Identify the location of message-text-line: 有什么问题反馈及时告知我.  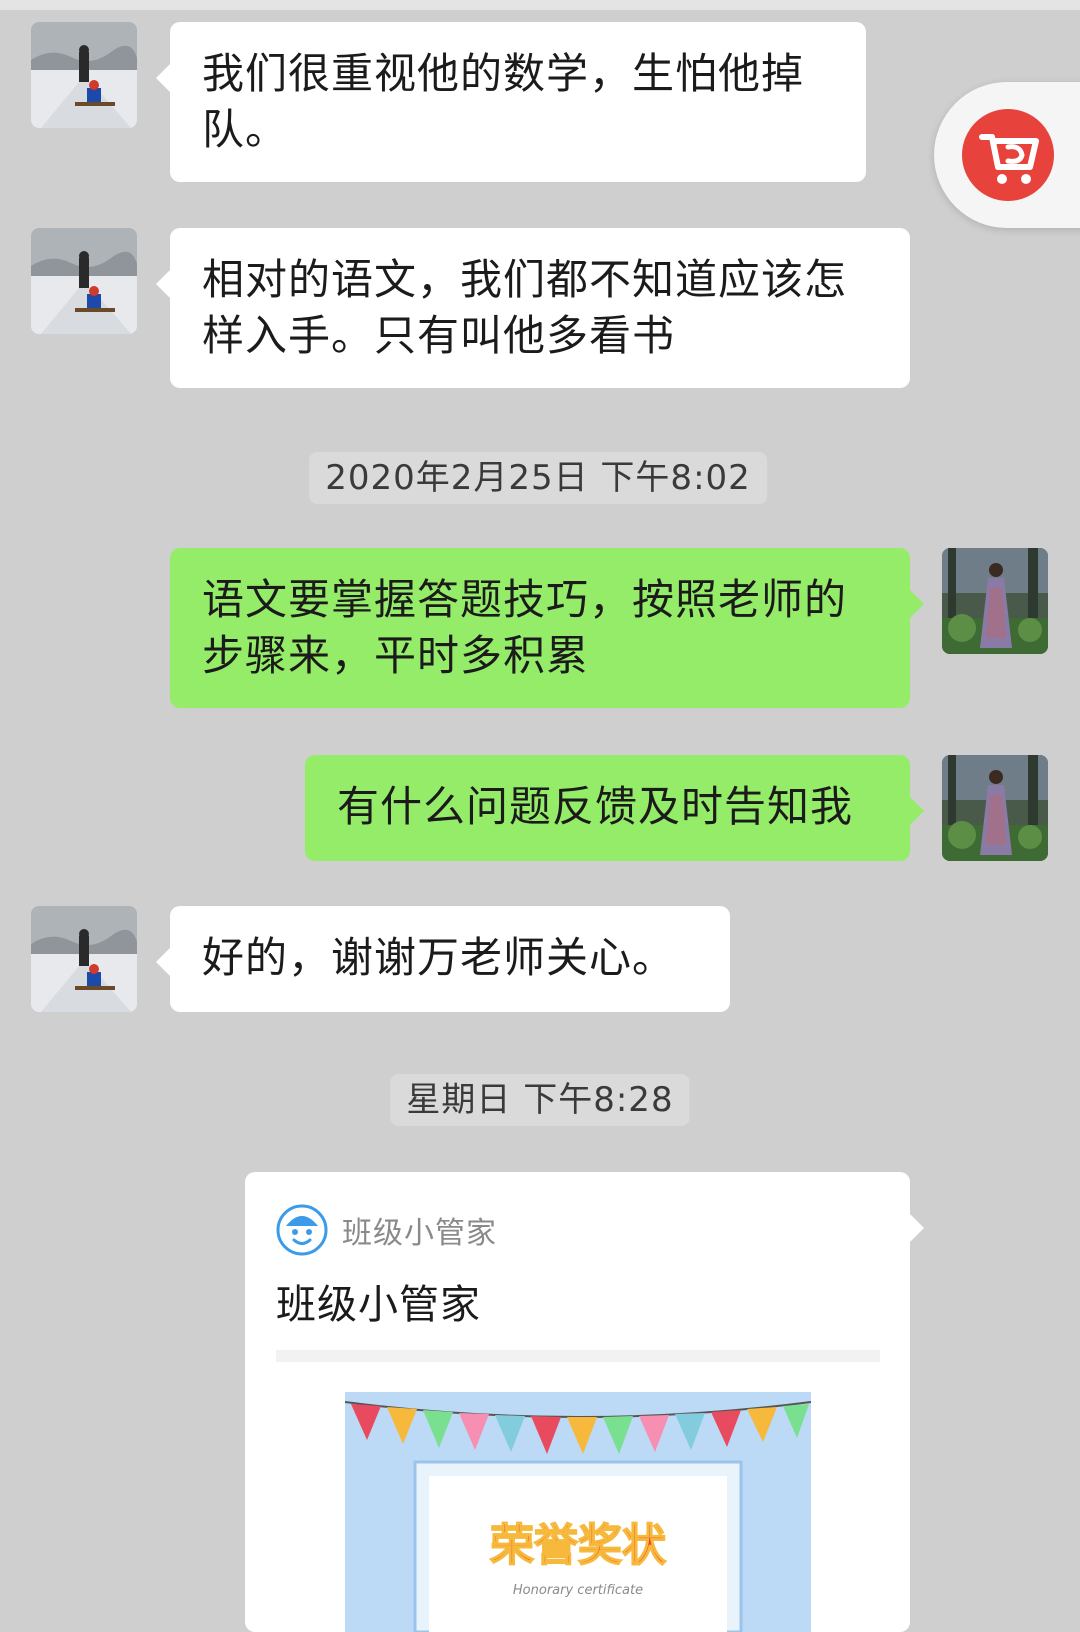
(595, 806).